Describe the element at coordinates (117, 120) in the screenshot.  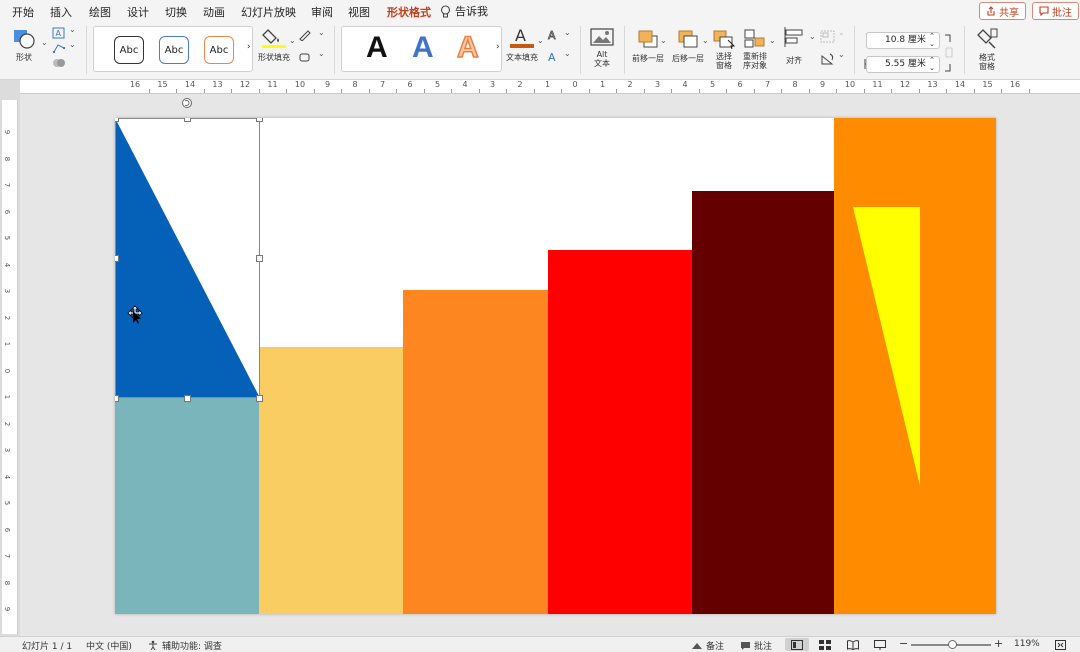
I see `resize-handle-tl` at that location.